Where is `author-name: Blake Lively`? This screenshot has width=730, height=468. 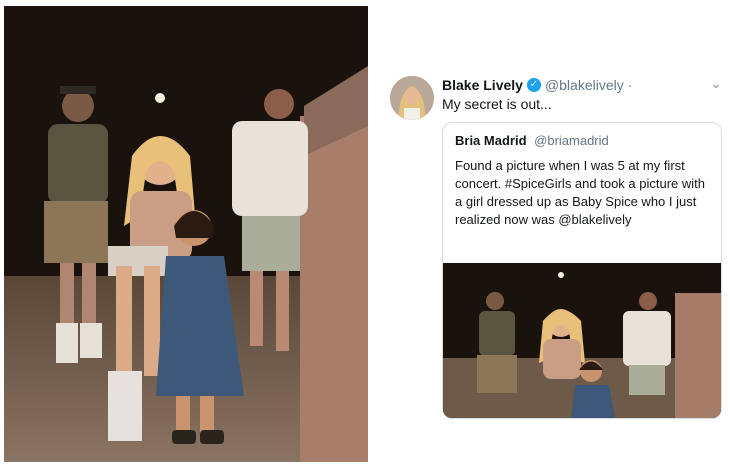 author-name: Blake Lively is located at coordinates (482, 85).